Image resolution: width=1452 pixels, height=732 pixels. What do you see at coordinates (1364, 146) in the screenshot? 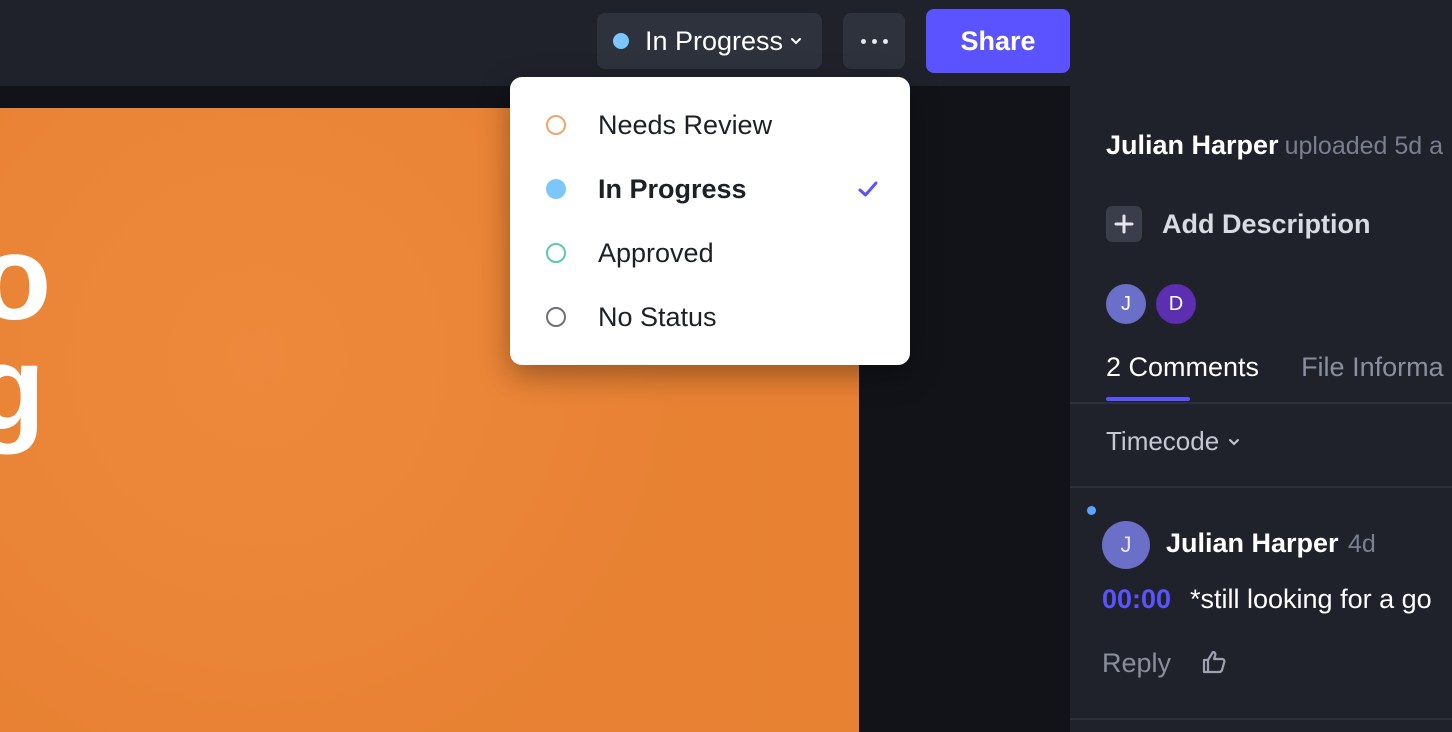
I see `upload-meta: uploaded 5d a` at bounding box center [1364, 146].